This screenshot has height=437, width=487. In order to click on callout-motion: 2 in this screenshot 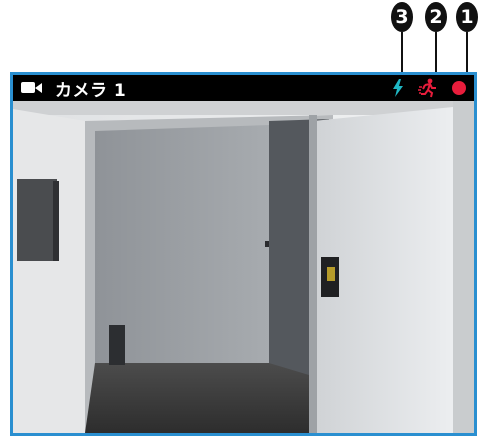, I will do `click(436, 17)`.